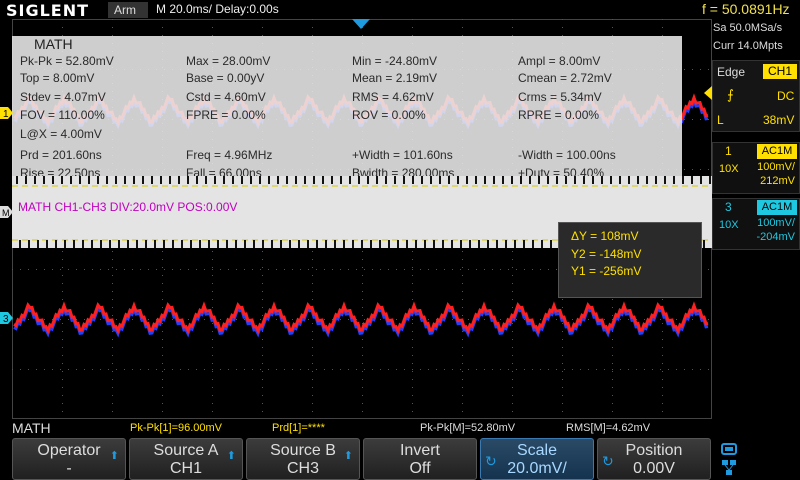  What do you see at coordinates (361, 24) in the screenshot?
I see `trigger-position-marker` at bounding box center [361, 24].